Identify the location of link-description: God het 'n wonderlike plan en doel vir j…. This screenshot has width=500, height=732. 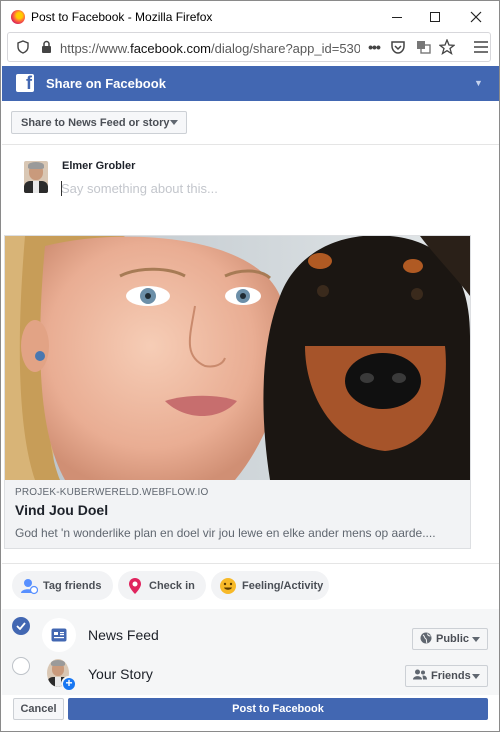
(225, 533).